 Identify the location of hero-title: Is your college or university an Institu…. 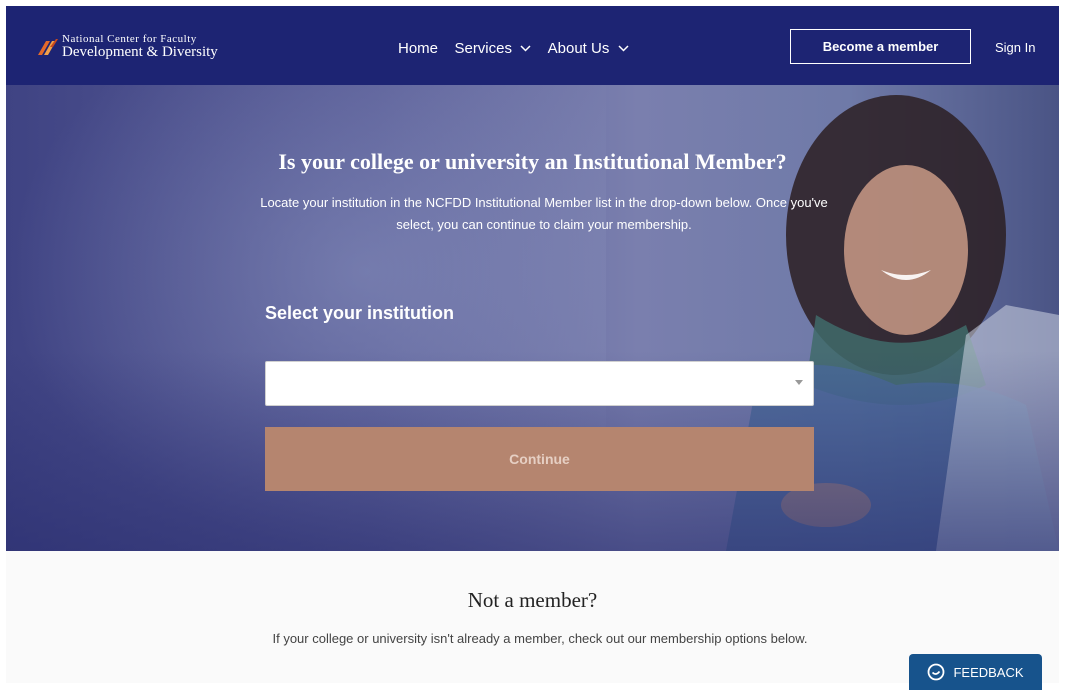
(532, 161).